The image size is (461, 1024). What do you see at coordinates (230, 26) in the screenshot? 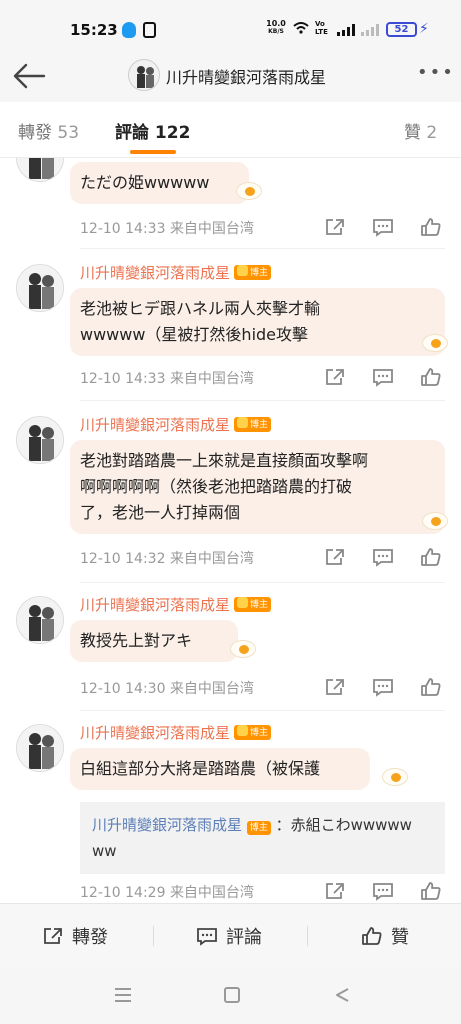
I see `status-bar: 15:23 10.0 KB/S Vo LTE 52 ⚡` at bounding box center [230, 26].